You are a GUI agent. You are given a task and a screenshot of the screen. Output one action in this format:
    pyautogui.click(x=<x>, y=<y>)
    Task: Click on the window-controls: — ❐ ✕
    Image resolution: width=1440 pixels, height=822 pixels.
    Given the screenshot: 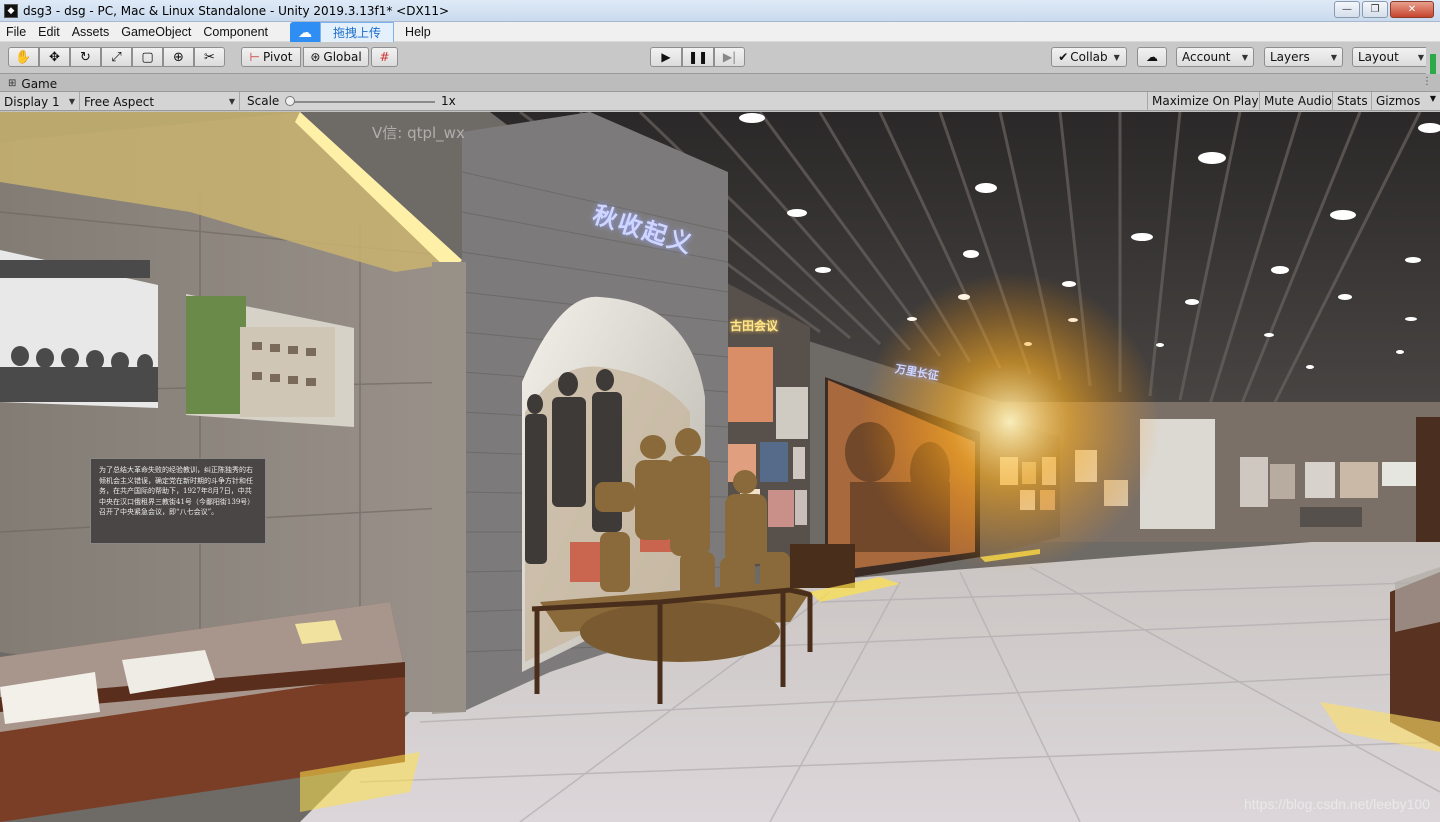 What is the action you would take?
    pyautogui.click(x=1384, y=9)
    